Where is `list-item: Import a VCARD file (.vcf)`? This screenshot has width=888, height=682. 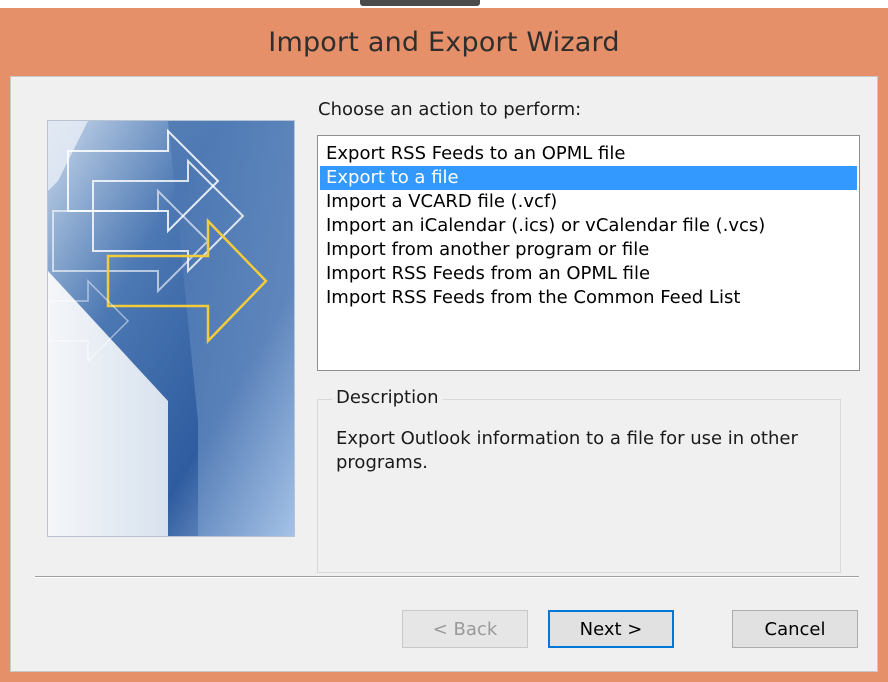 list-item: Import a VCARD file (.vcf) is located at coordinates (588, 202).